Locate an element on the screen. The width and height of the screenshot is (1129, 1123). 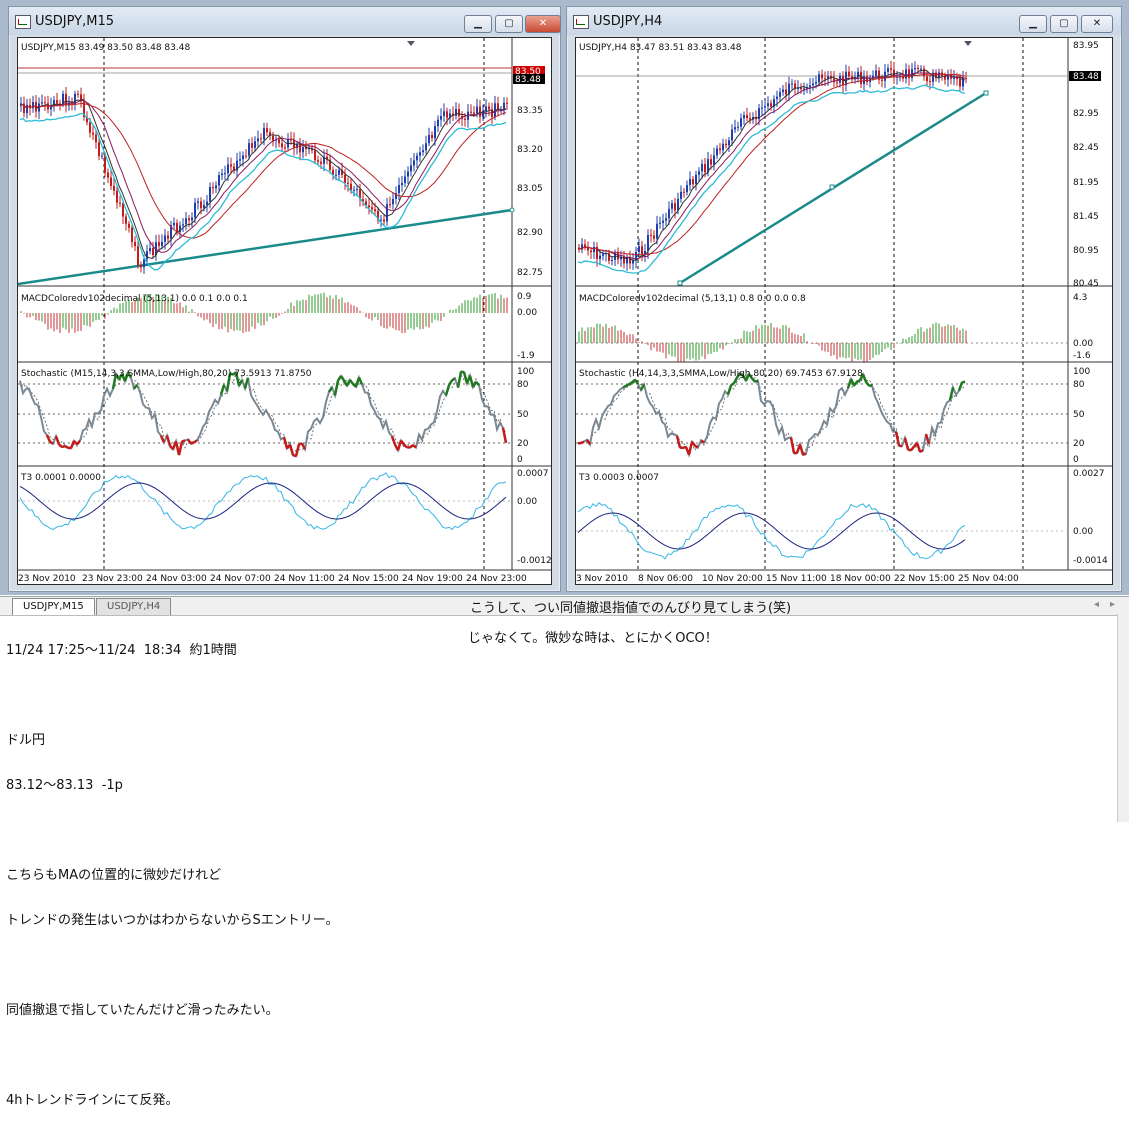
time-axis-label: 22 Nov 15:00 is located at coordinates (924, 579).